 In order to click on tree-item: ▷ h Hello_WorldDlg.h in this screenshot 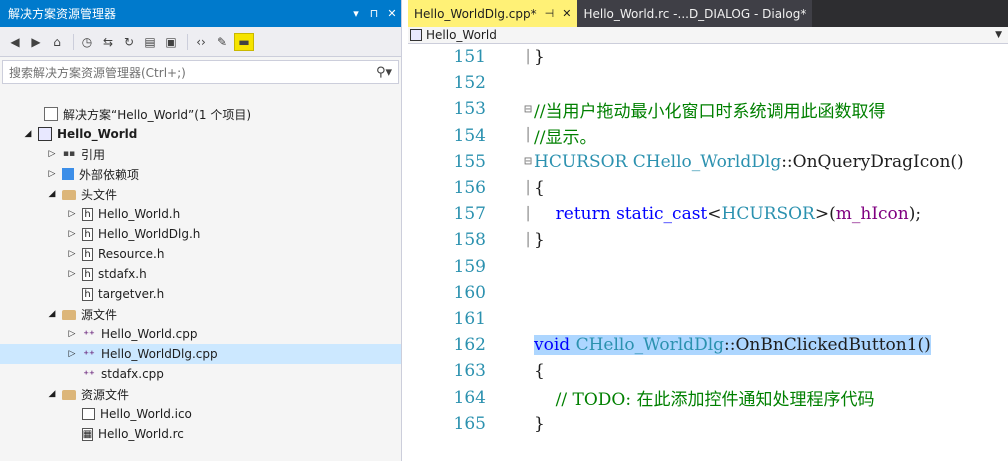, I will do `click(200, 234)`.